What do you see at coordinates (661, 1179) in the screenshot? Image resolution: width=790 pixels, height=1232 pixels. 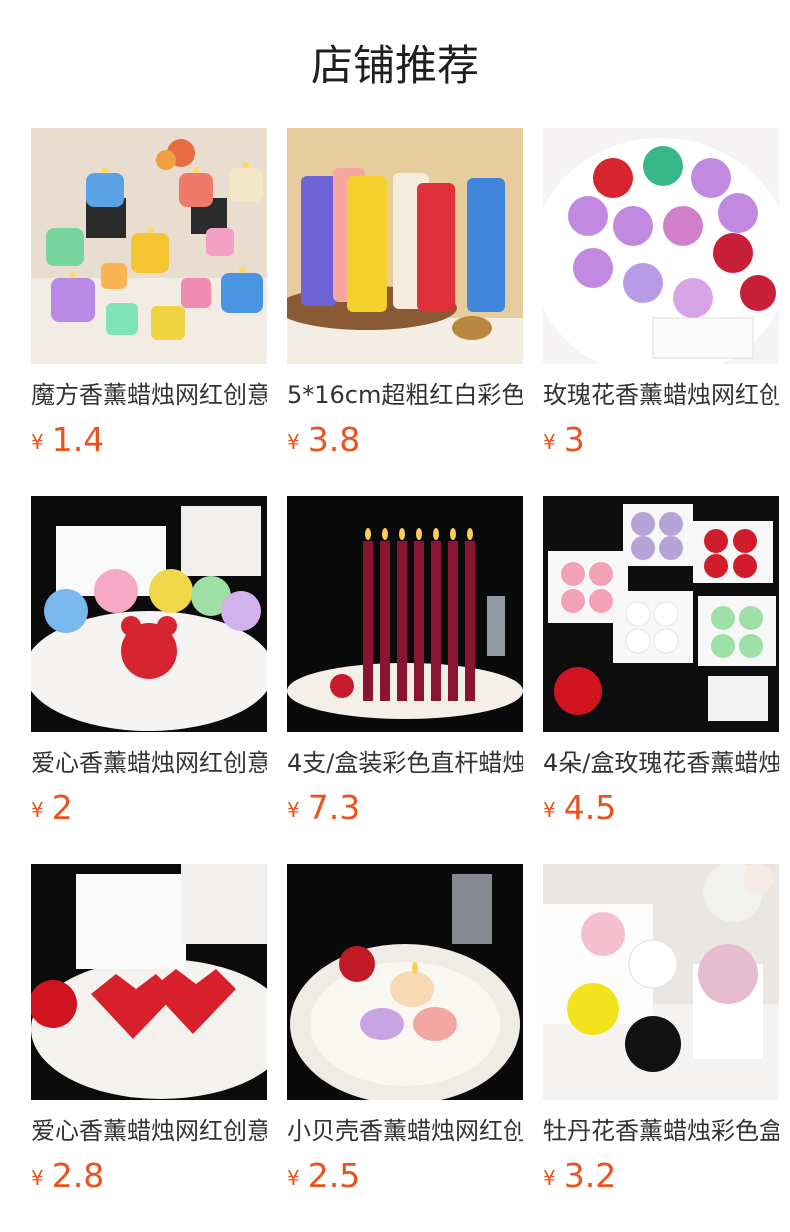 I see `product-price: ¥3.2` at bounding box center [661, 1179].